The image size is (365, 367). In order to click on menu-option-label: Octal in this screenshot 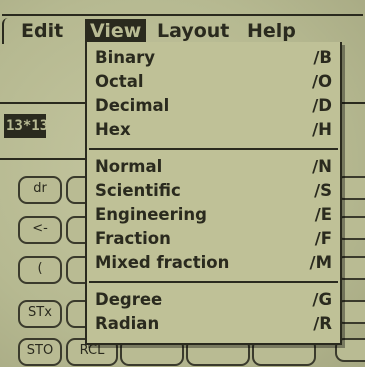, I will do `click(119, 81)`.